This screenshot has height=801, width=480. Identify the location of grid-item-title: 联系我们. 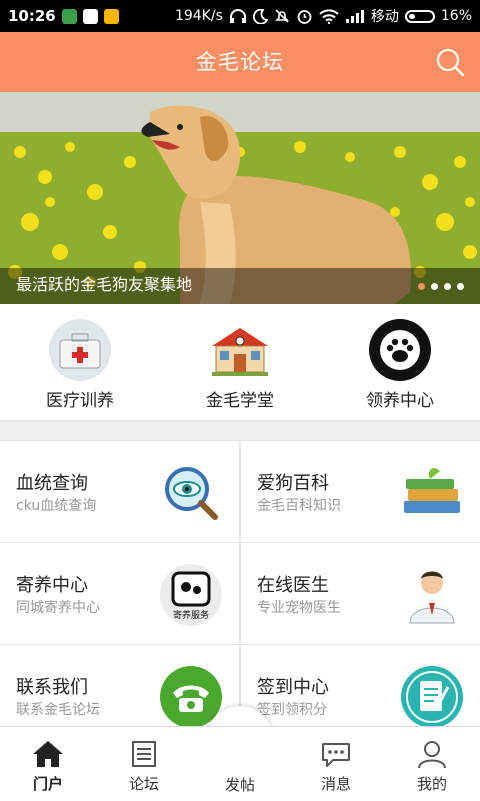
(52, 687).